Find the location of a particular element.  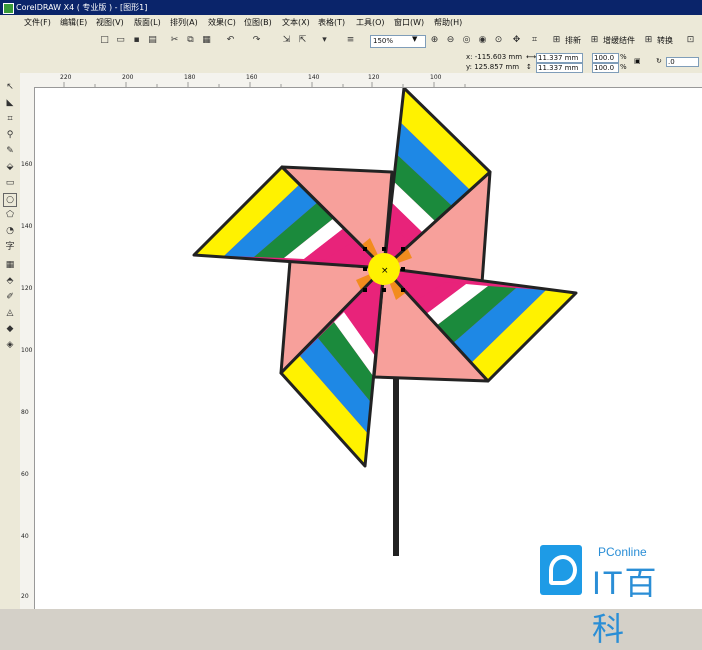

vruler-label: 160 is located at coordinates (27, 164).